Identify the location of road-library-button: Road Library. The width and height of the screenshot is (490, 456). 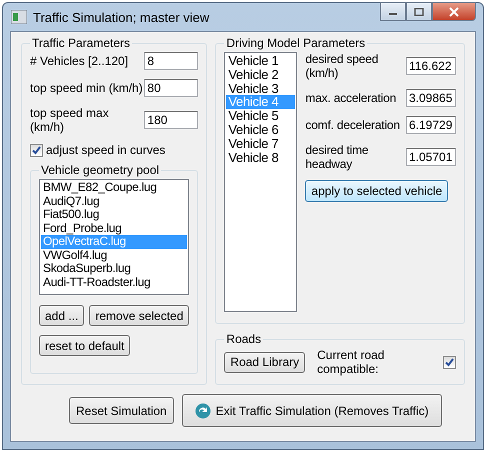
(265, 362).